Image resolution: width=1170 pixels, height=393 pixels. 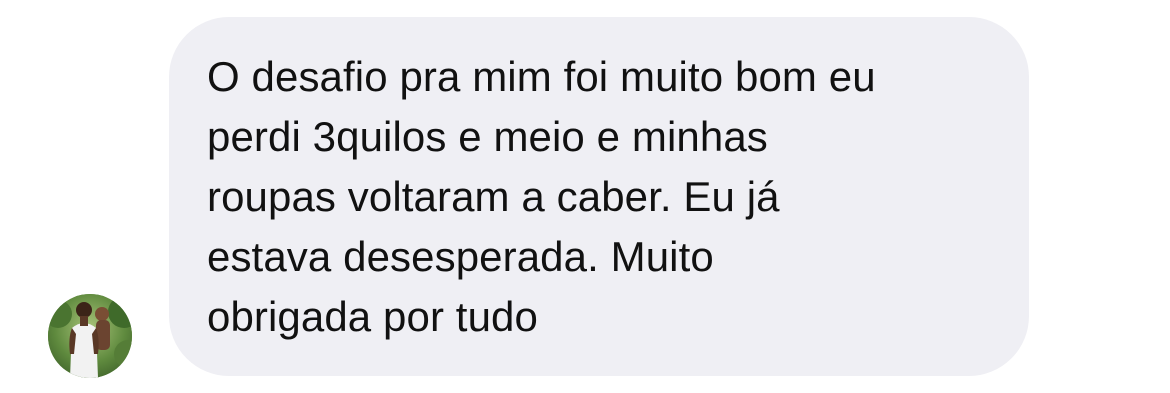 I want to click on message-line: roupas voltaram a caber. Eu já, so click(x=493, y=196).